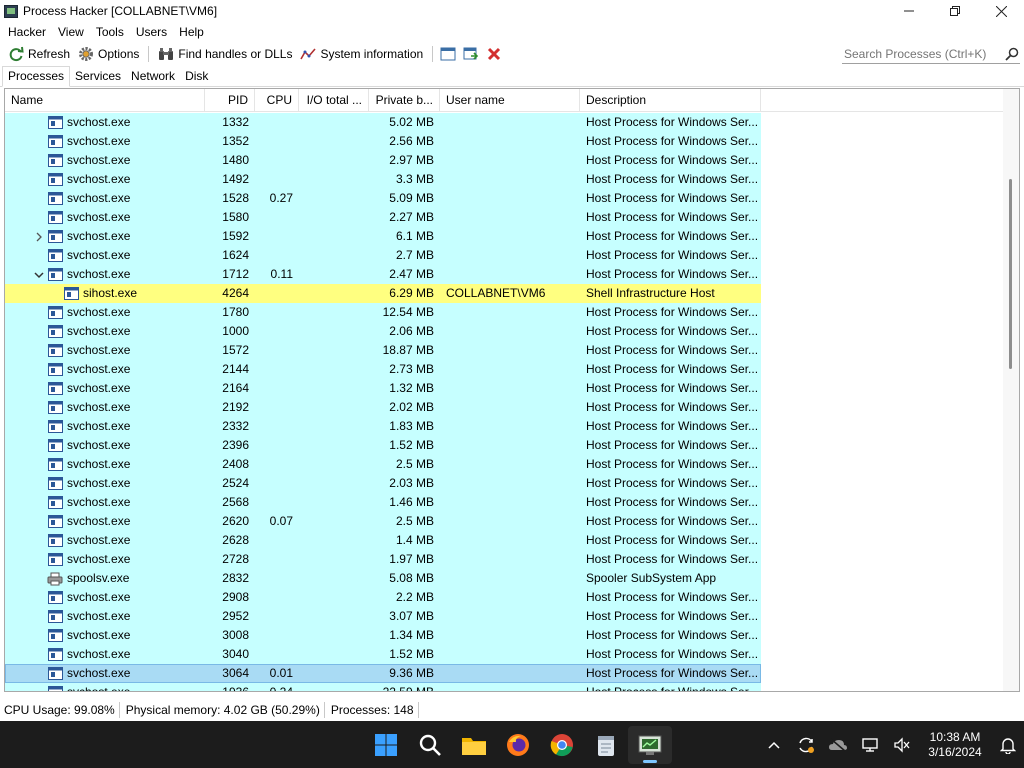 The height and width of the screenshot is (768, 1024). What do you see at coordinates (235, 597) in the screenshot?
I see `pid-cell: 2908` at bounding box center [235, 597].